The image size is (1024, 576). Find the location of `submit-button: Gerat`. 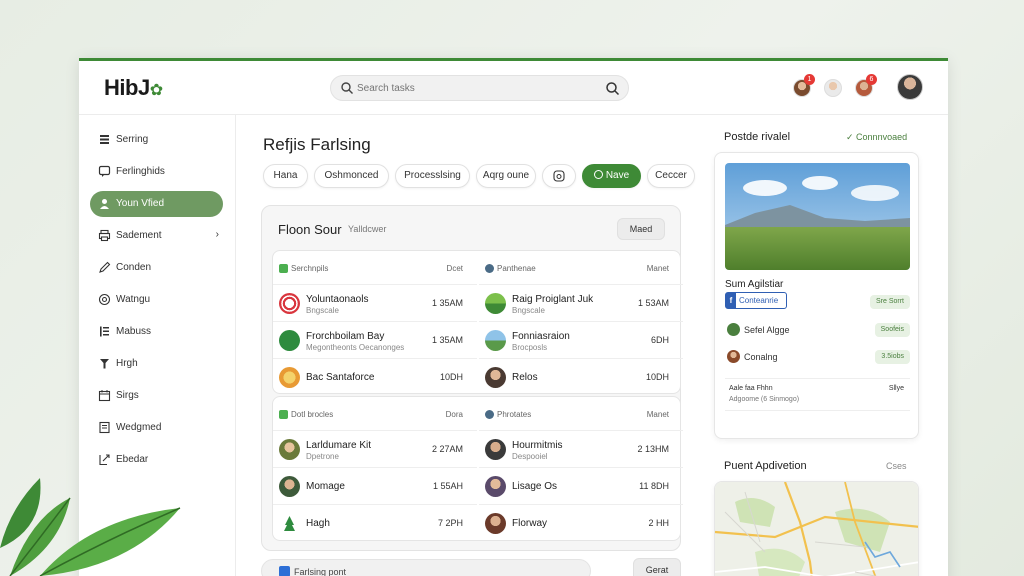

submit-button: Gerat is located at coordinates (657, 567).